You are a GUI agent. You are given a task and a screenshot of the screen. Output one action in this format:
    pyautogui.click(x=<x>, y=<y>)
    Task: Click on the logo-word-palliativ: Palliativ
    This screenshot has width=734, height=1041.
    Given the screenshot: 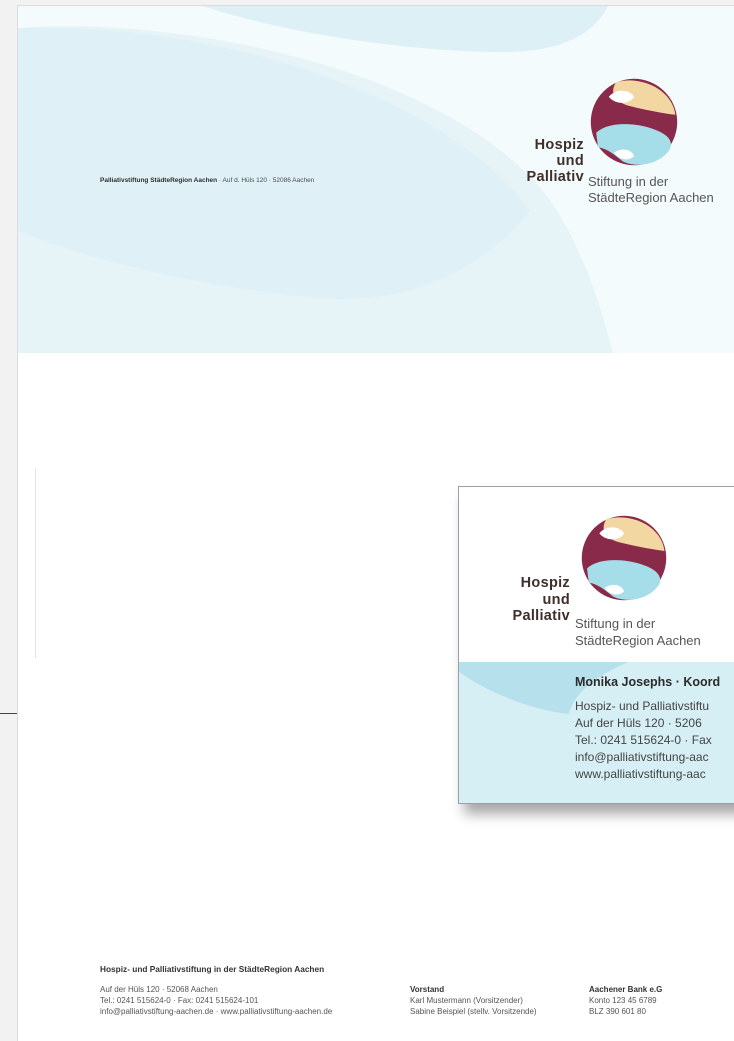 What is the action you would take?
    pyautogui.click(x=555, y=177)
    